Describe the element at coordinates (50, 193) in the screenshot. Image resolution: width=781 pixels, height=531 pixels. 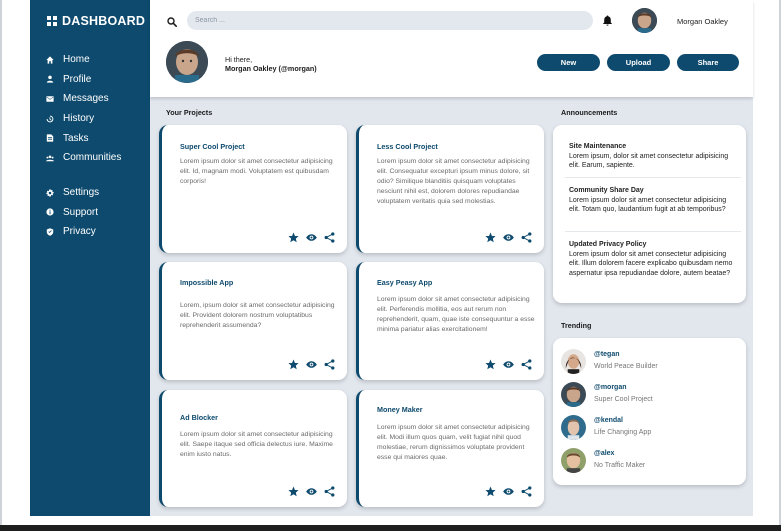
I see `gear-icon` at that location.